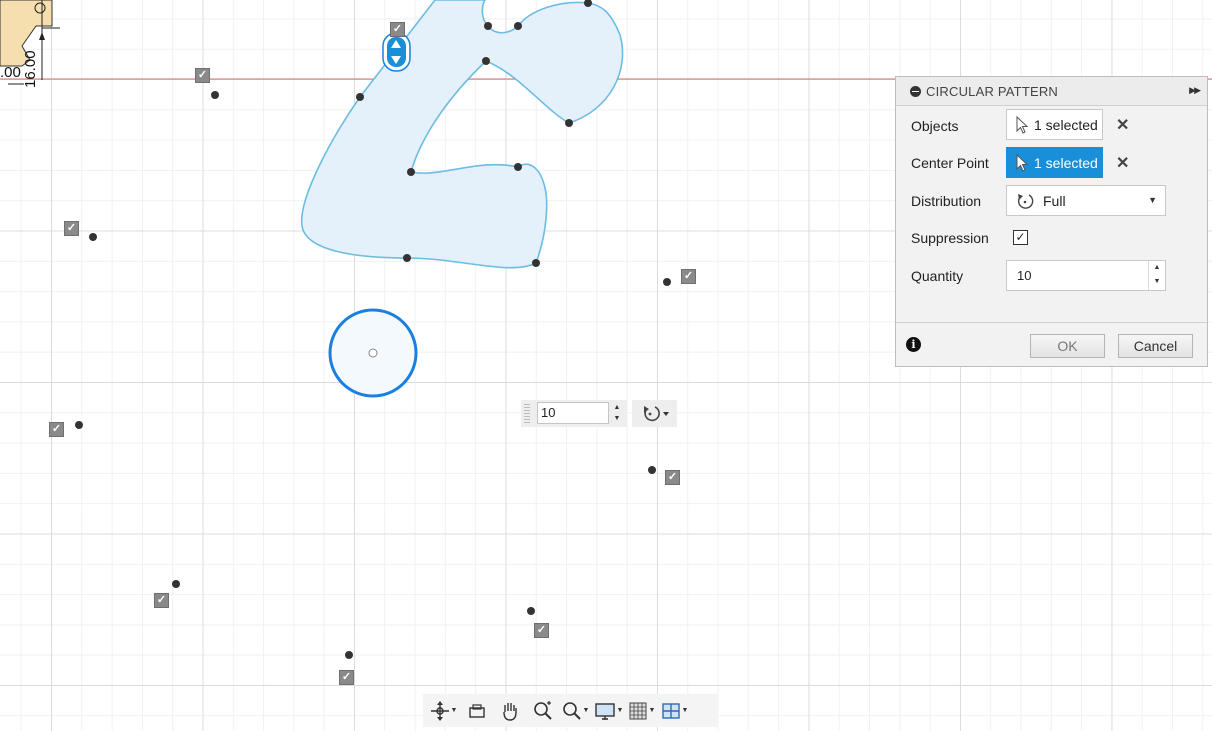  Describe the element at coordinates (1086, 275) in the screenshot. I see `quantity-input: 10 ▲ ▼` at that location.